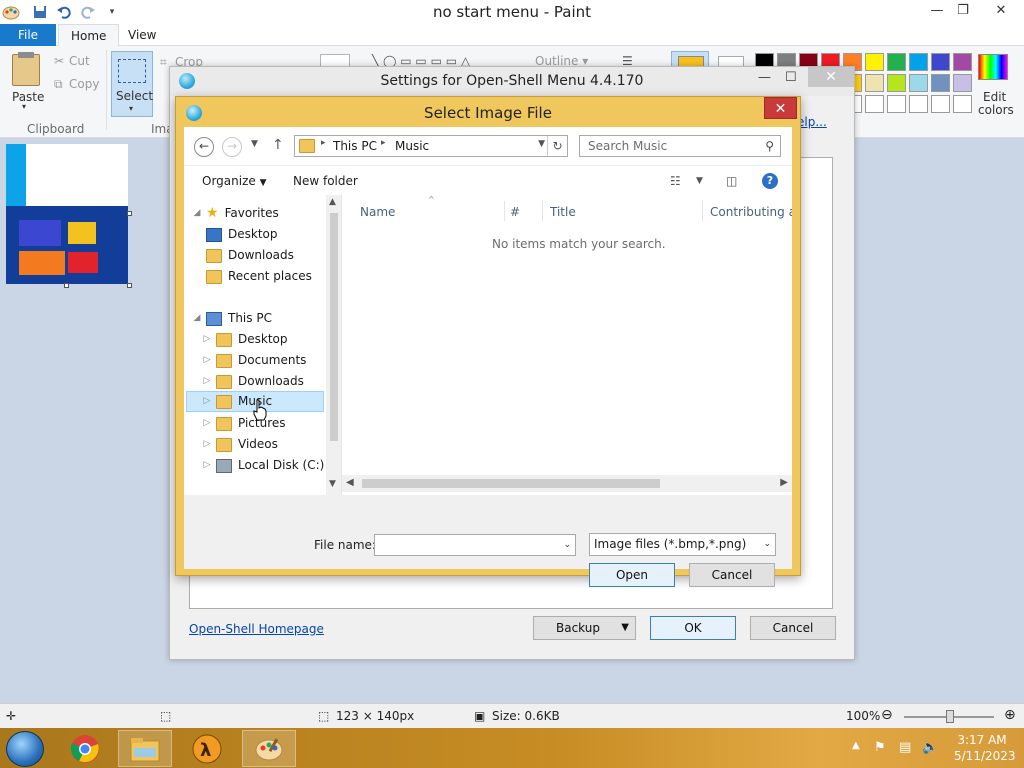 This screenshot has width=1024, height=768. Describe the element at coordinates (511, 483) in the screenshot. I see `file-list-scroll-thumb` at that location.